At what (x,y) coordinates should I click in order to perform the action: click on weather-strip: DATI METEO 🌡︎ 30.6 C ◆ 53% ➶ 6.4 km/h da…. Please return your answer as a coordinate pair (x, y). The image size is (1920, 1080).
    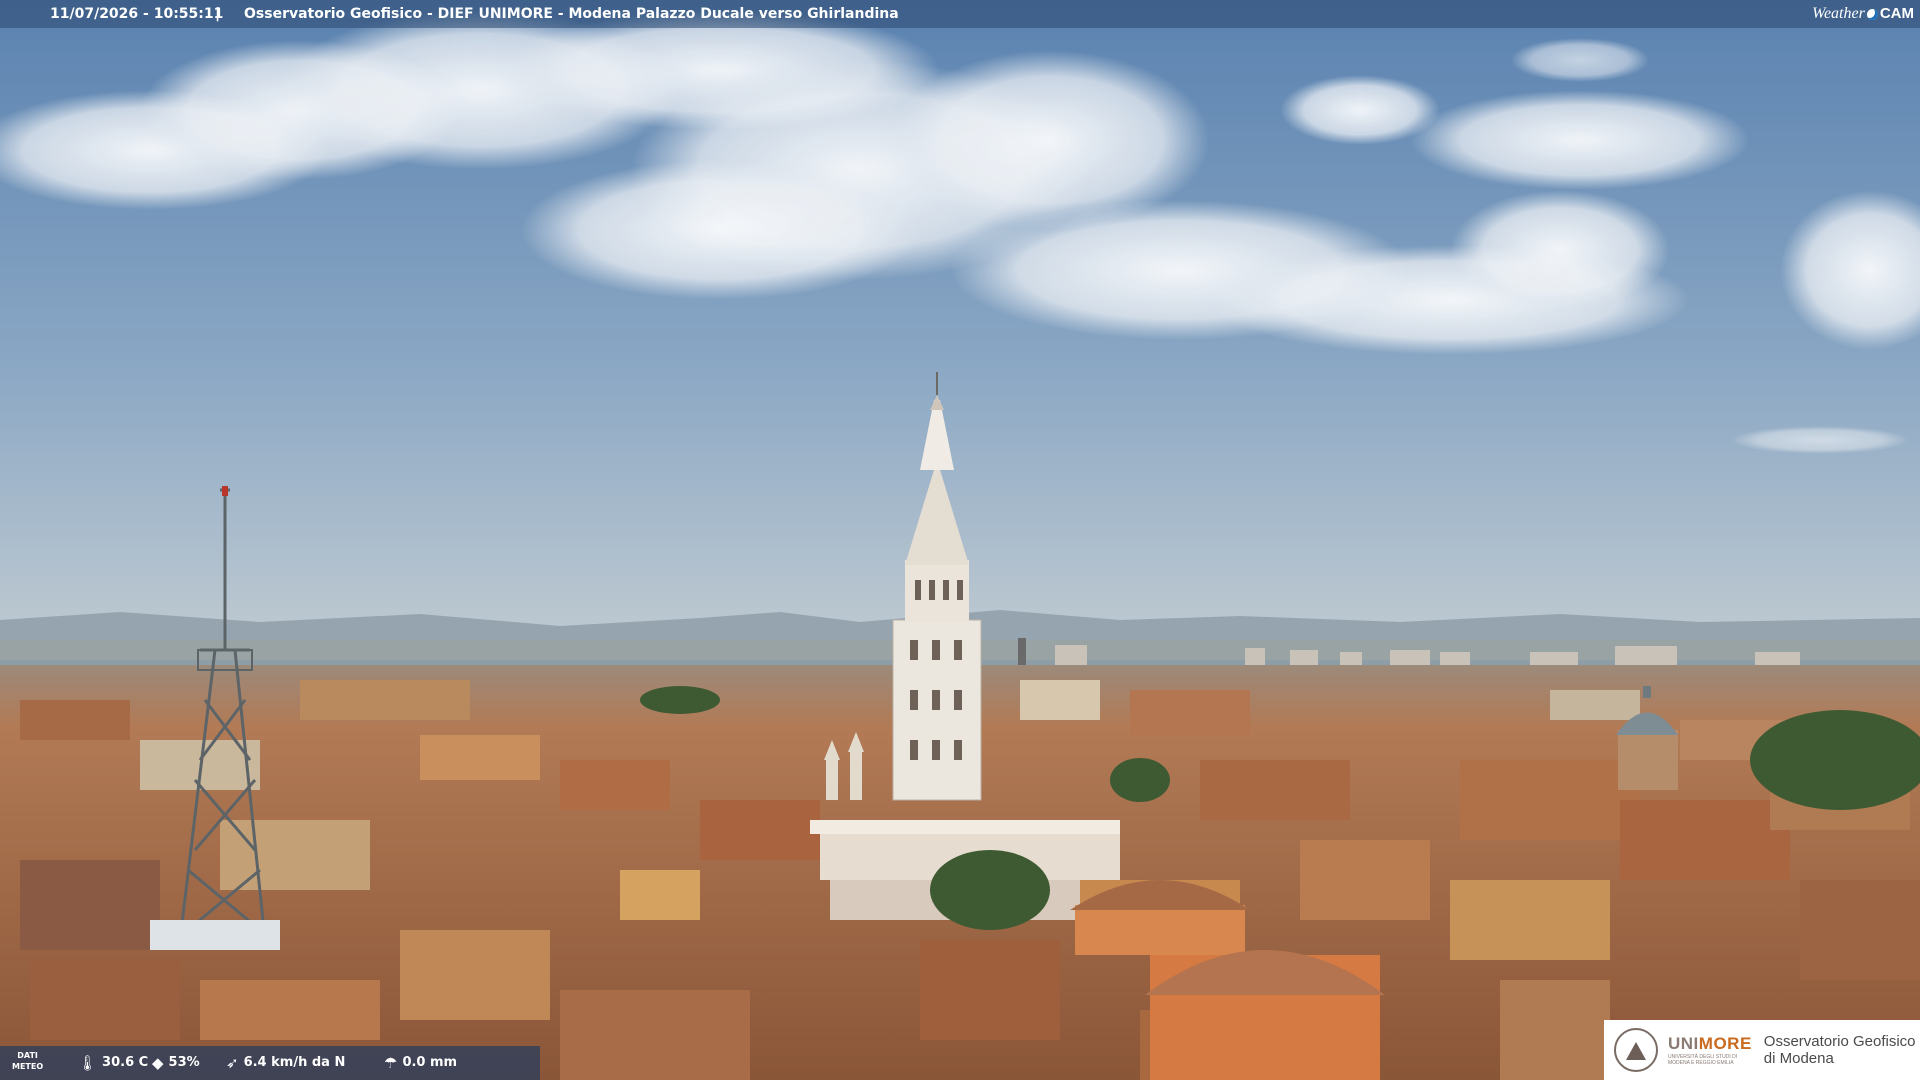
    Looking at the image, I should click on (270, 1063).